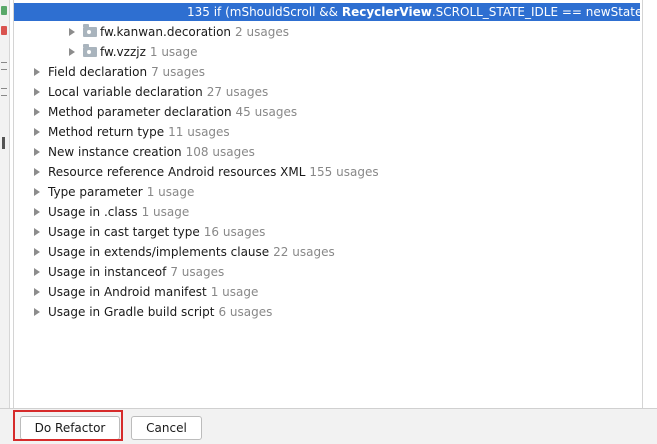 Image resolution: width=657 pixels, height=444 pixels. Describe the element at coordinates (106, 132) in the screenshot. I see `group-label: Method return type` at that location.